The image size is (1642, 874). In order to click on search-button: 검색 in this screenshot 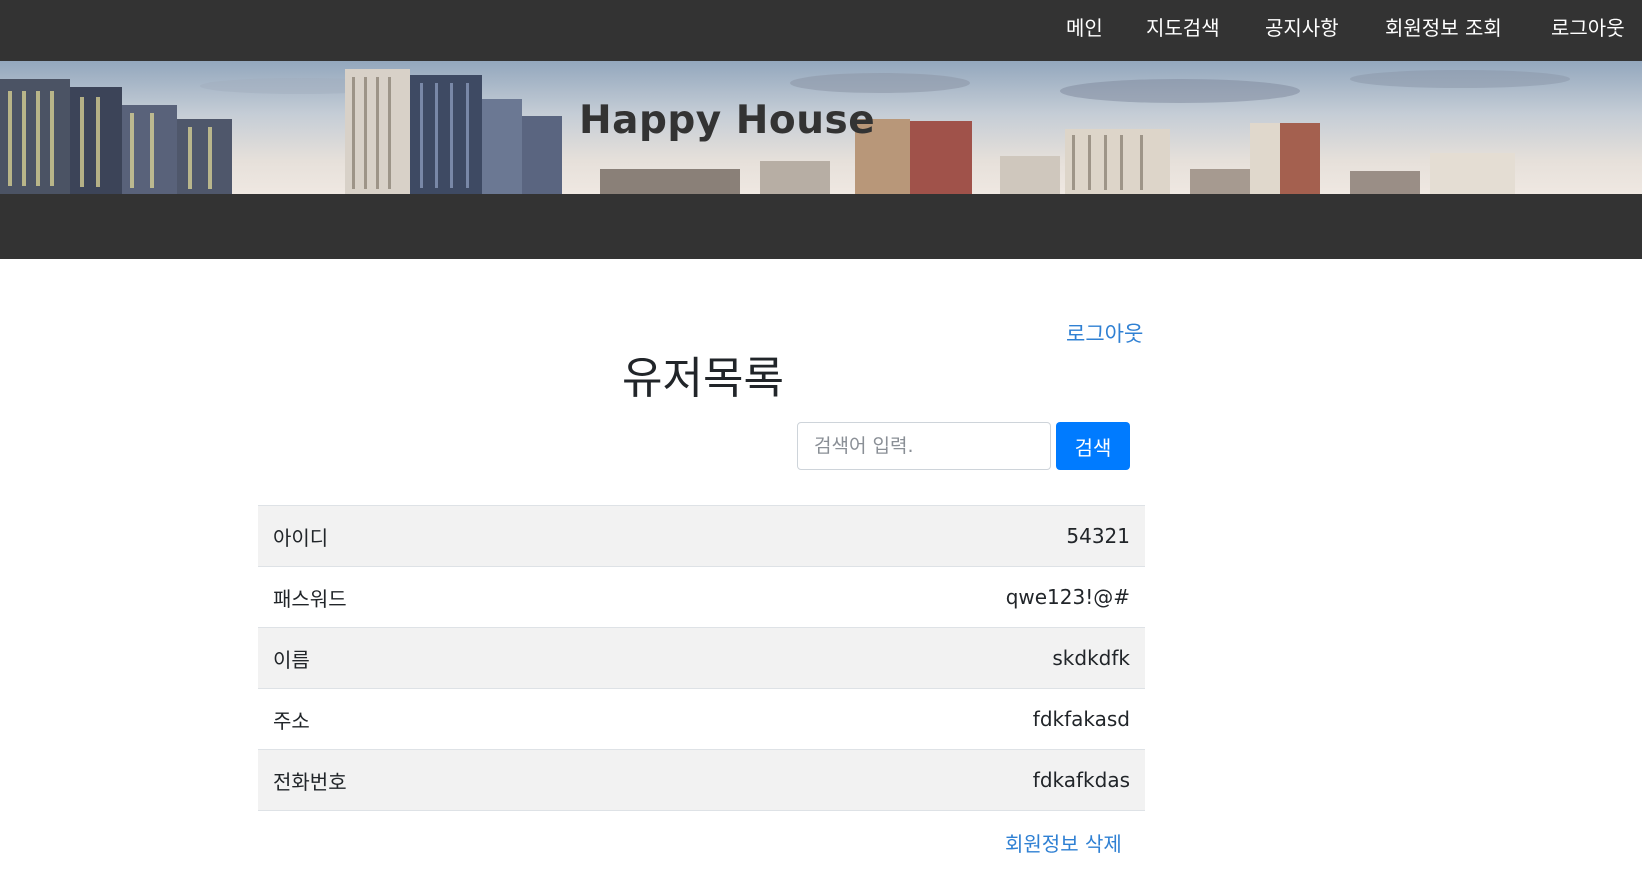, I will do `click(1093, 446)`.